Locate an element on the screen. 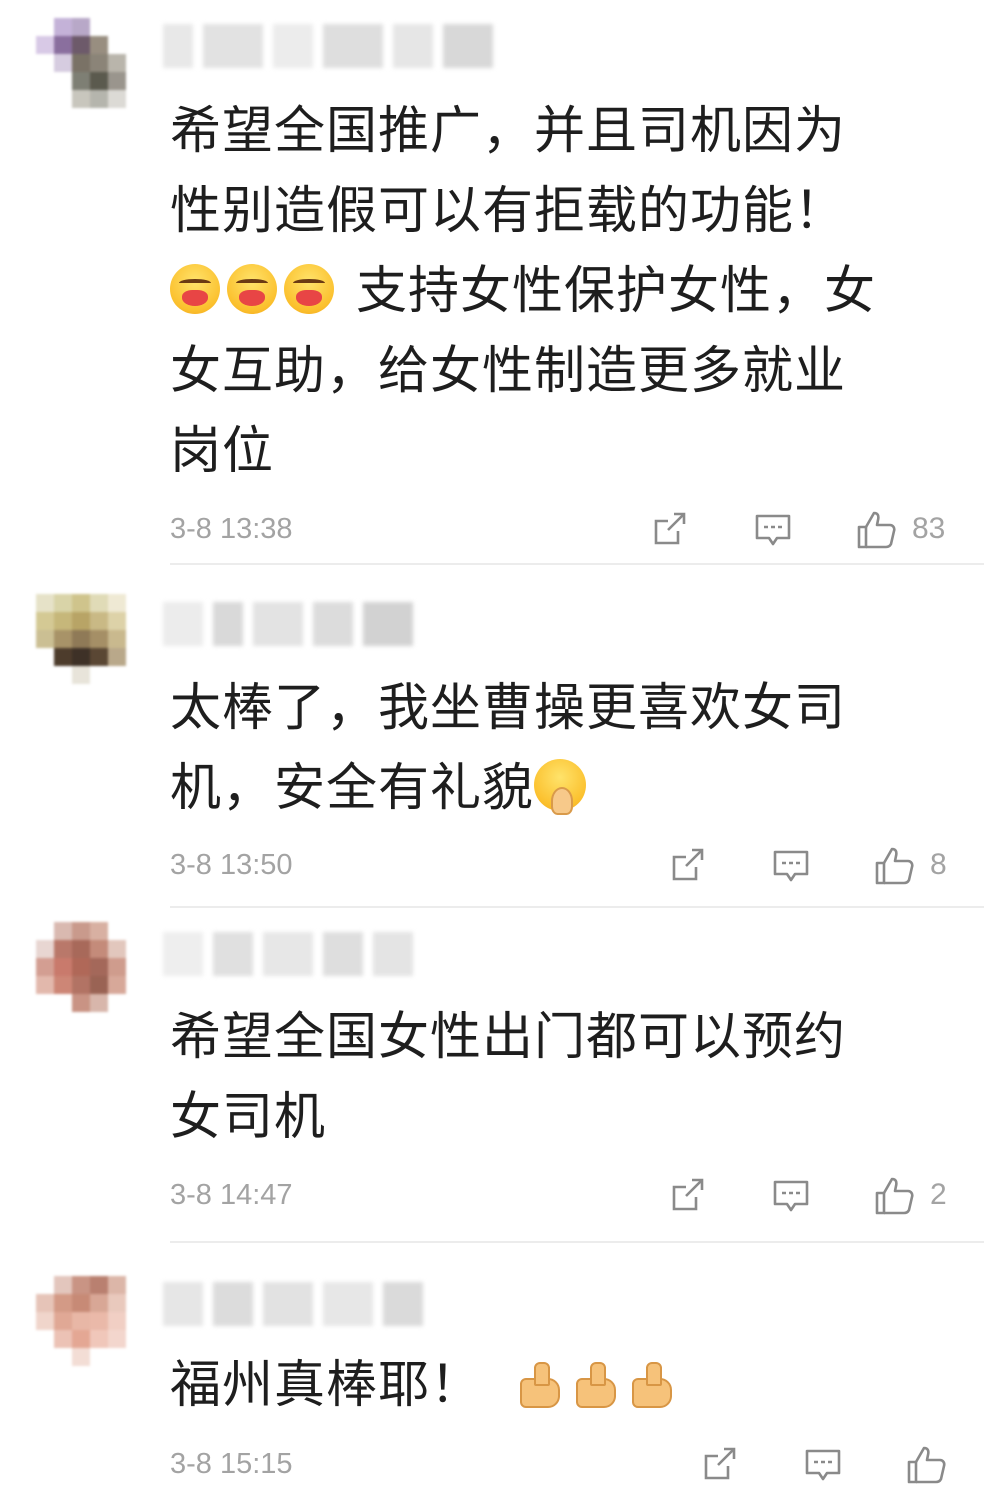  comment-meta: 3-8 14:47 2 is located at coordinates (560, 1198).